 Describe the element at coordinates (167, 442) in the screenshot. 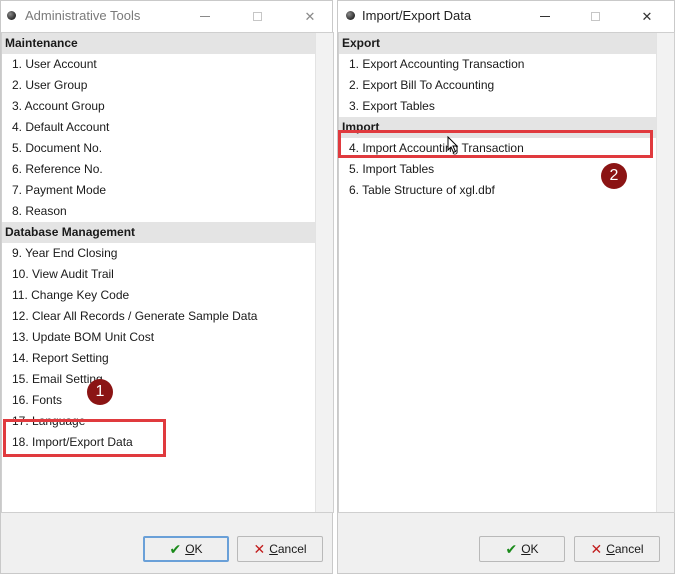

I see `list-item-import-export-data: 18. Import/Export Data` at that location.